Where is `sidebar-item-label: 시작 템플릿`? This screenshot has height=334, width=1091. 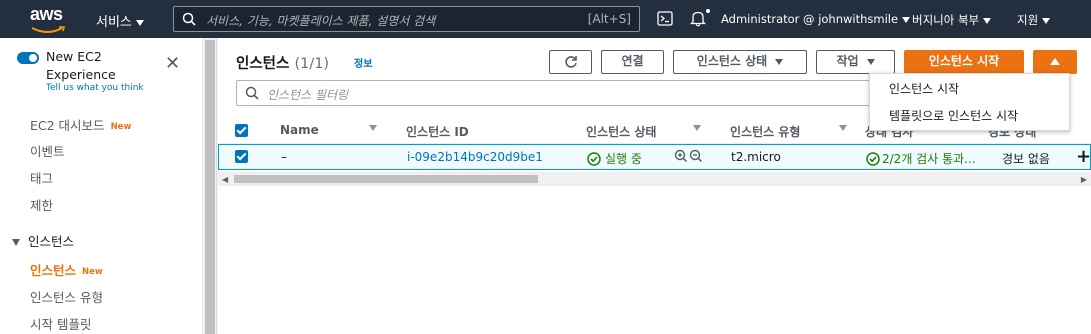
sidebar-item-label: 시작 템플릿 is located at coordinates (61, 324).